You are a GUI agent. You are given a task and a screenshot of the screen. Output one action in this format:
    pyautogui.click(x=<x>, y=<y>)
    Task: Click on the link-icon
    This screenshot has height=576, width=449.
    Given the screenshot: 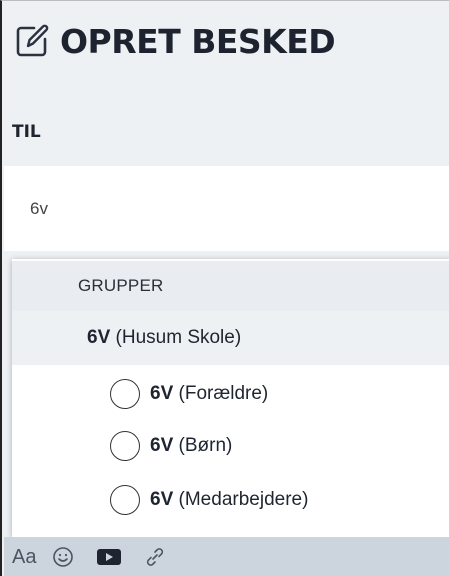 What is the action you would take?
    pyautogui.click(x=155, y=557)
    